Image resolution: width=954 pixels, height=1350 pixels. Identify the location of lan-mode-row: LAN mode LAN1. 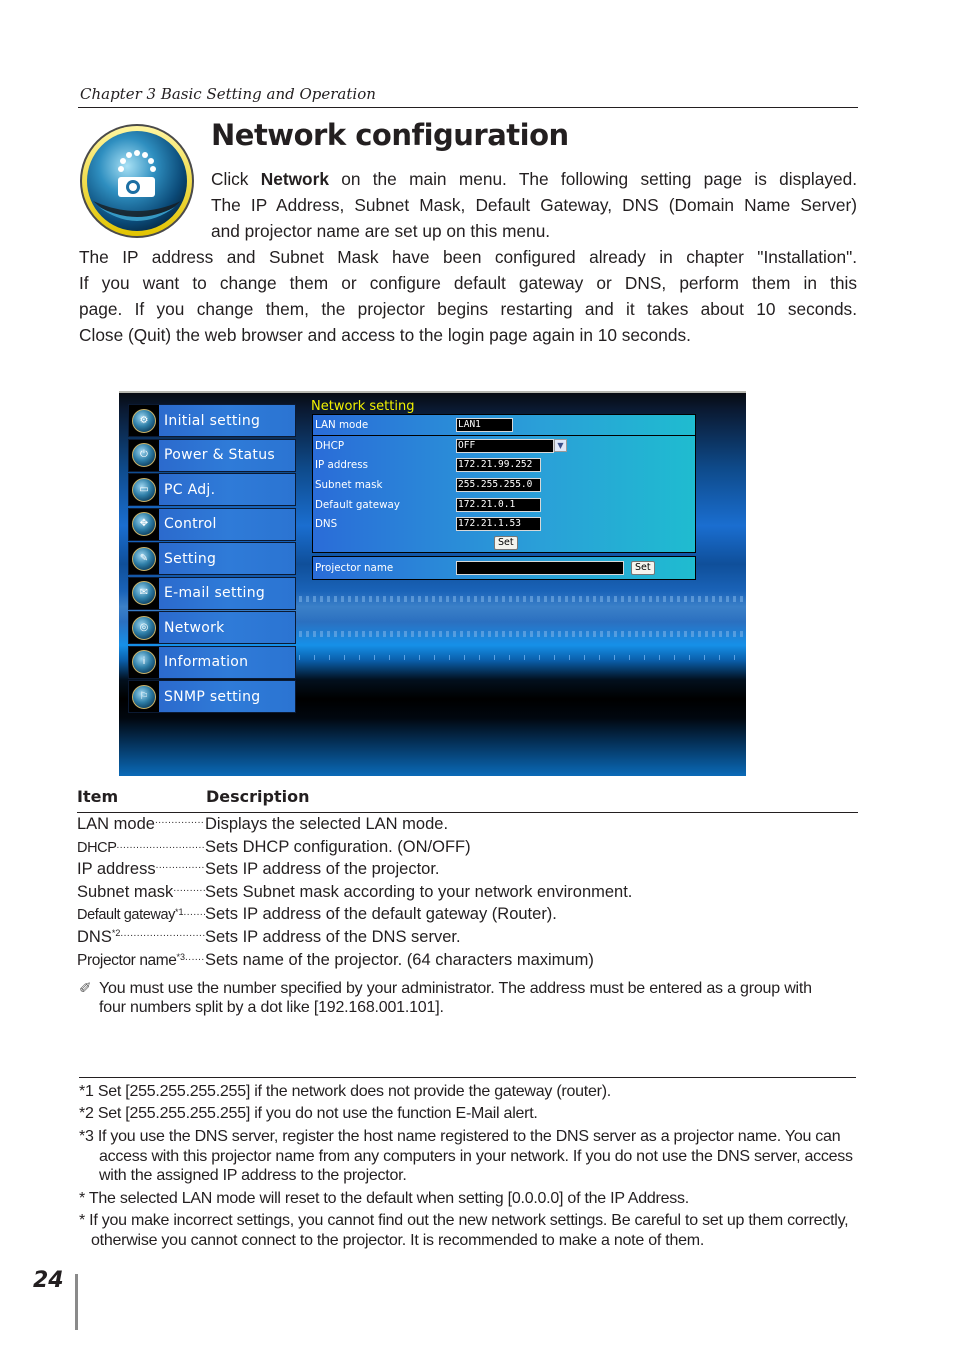
(504, 425).